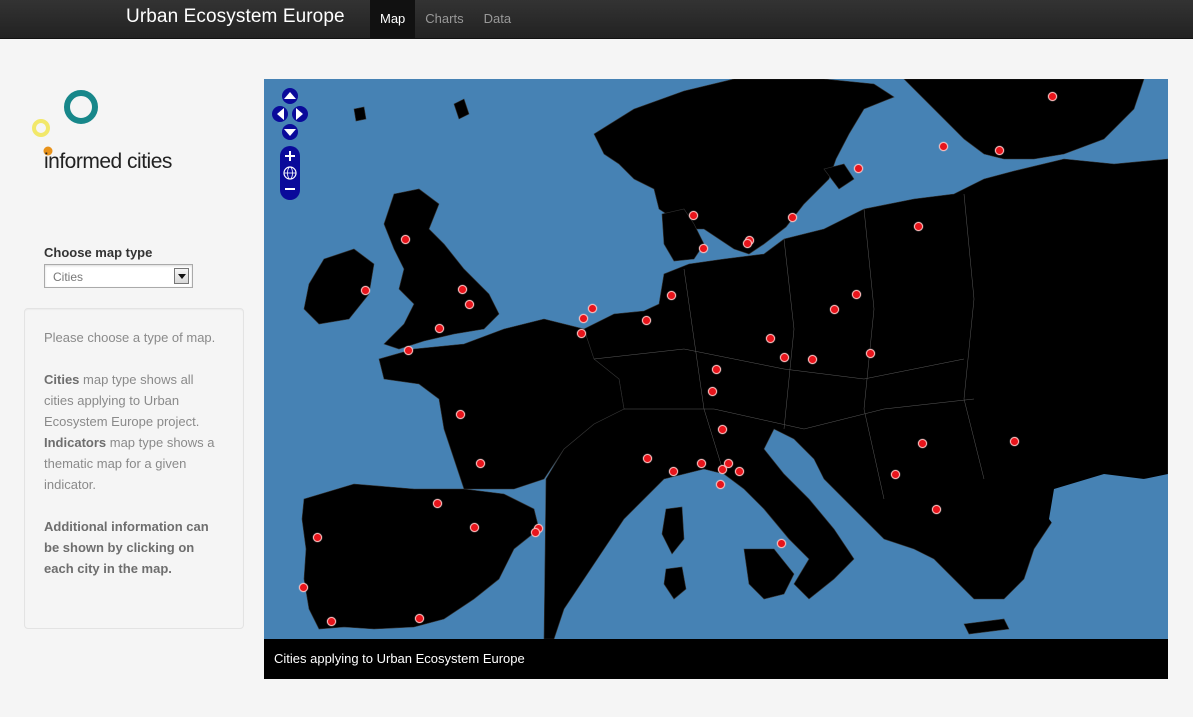  What do you see at coordinates (118, 276) in the screenshot?
I see `map-type-select: Cities` at bounding box center [118, 276].